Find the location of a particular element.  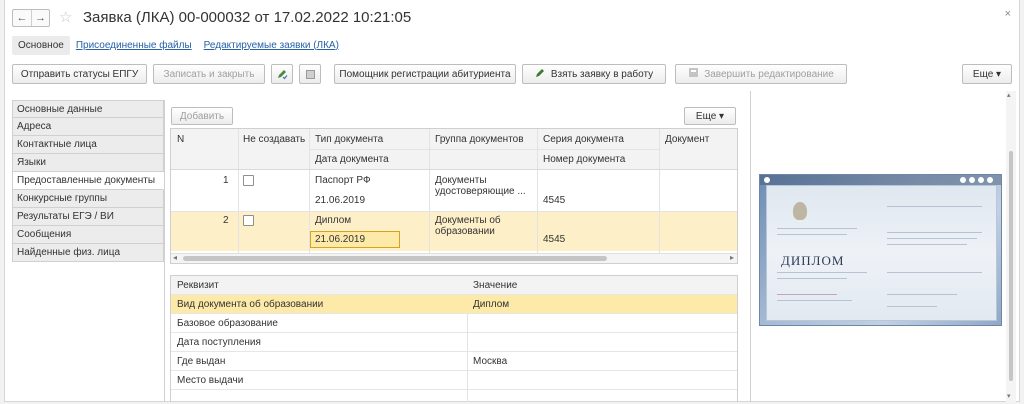

history-navigation: ← → is located at coordinates (31, 18).